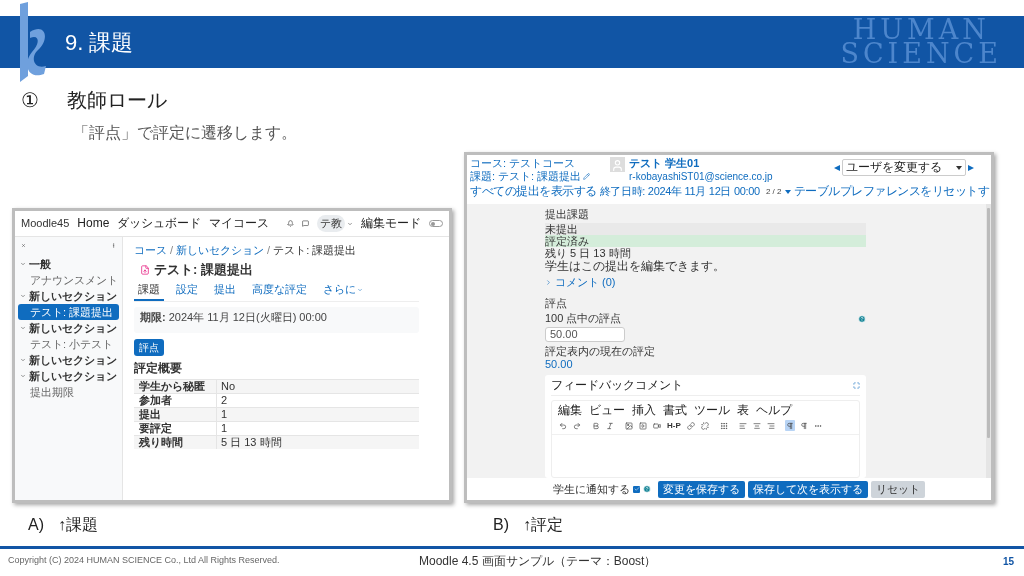  I want to click on editor-menu-item: 表, so click(743, 410).